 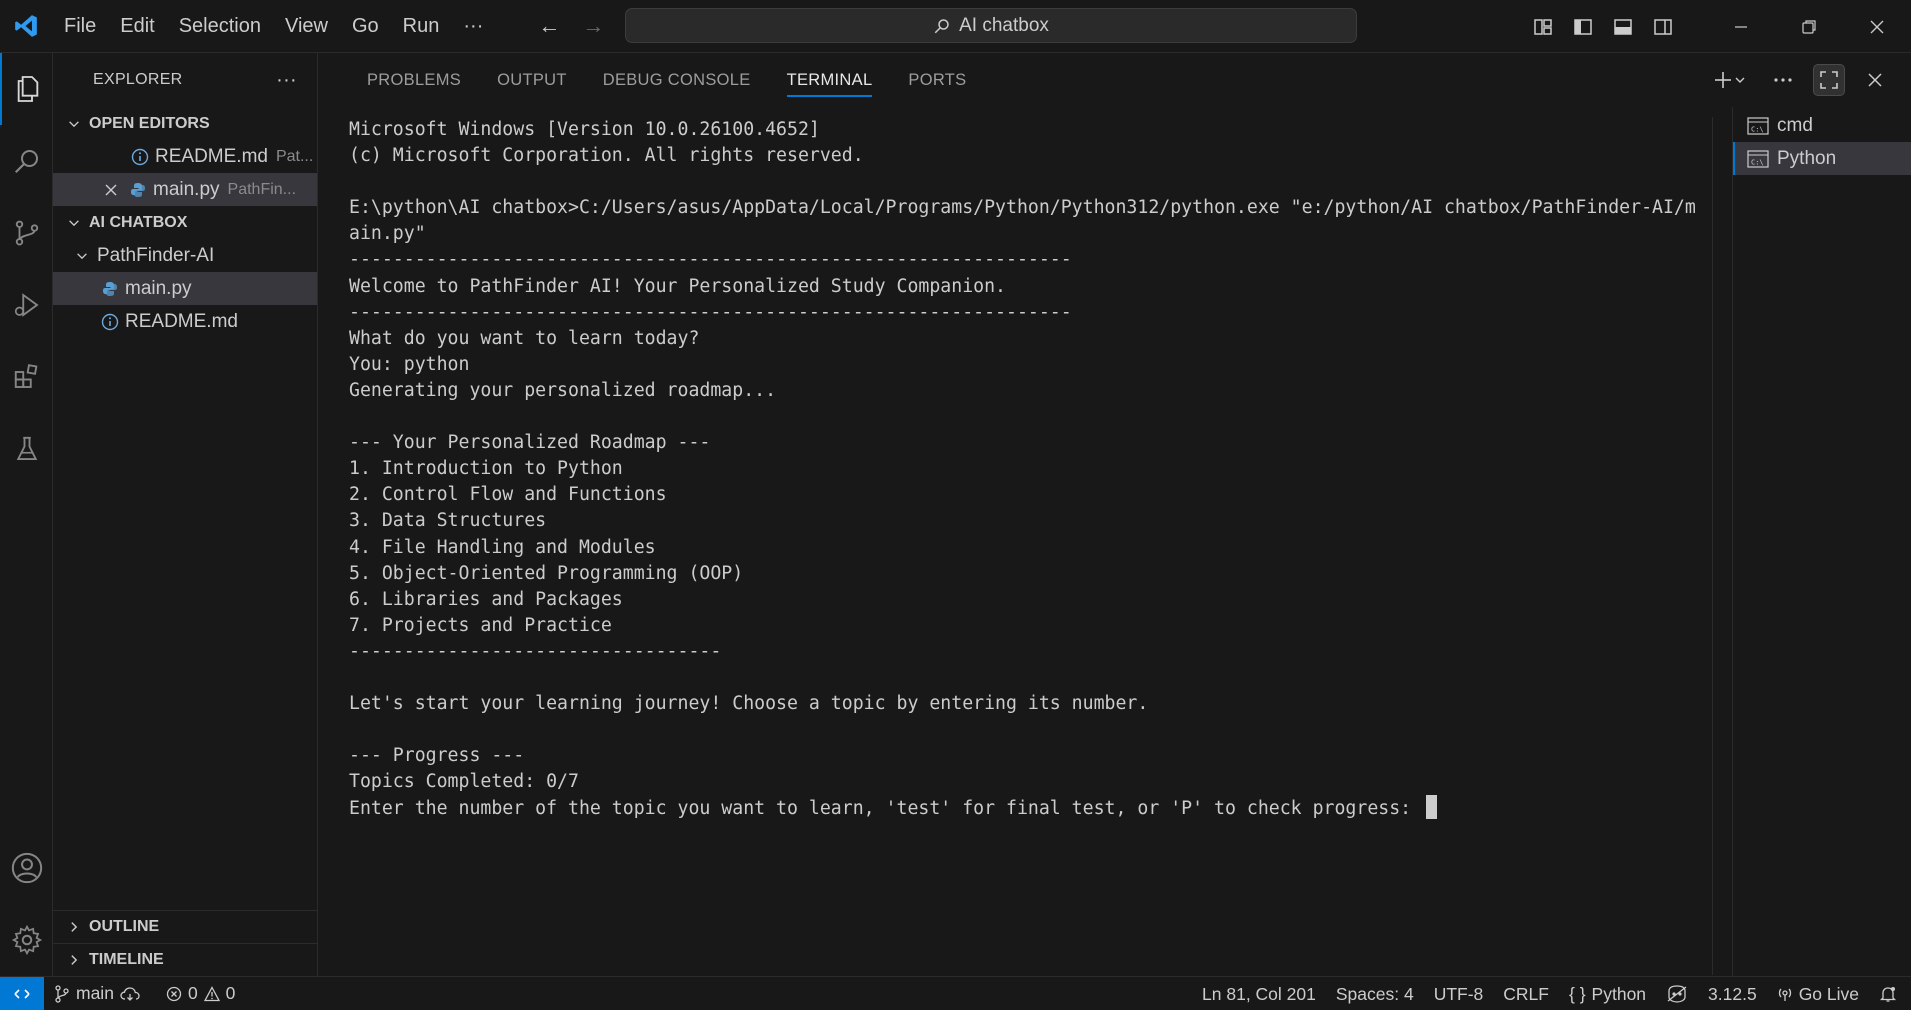 I want to click on terminal-item-python-label: Python, so click(x=1807, y=158).